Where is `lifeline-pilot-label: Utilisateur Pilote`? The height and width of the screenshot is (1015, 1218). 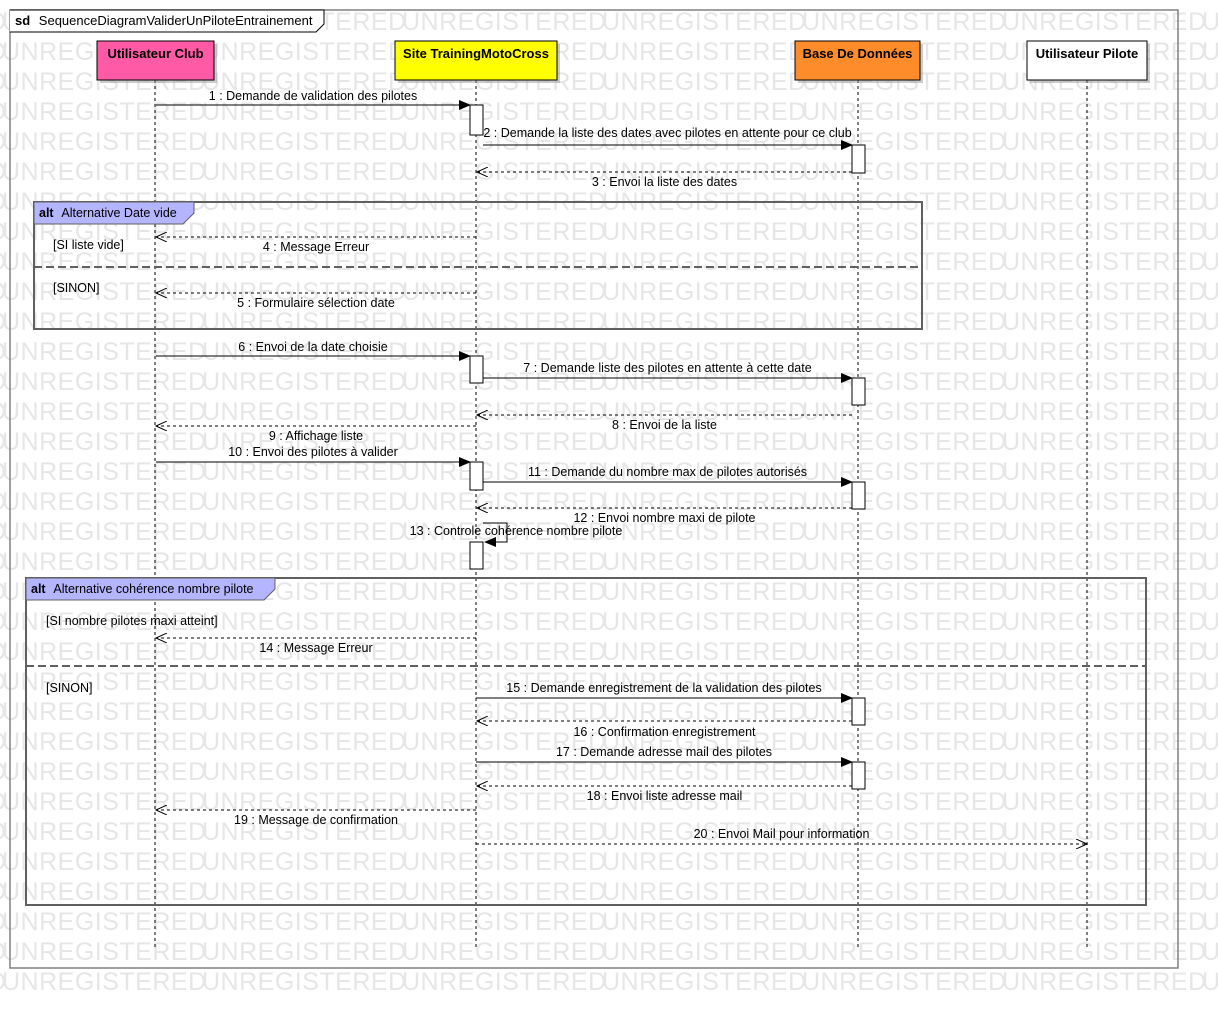
lifeline-pilot-label: Utilisateur Pilote is located at coordinates (1087, 53).